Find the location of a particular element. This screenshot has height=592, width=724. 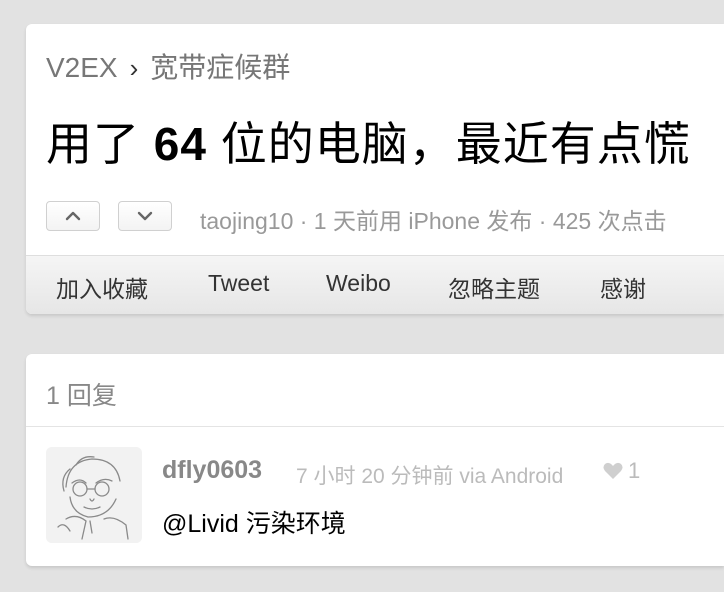

avatar is located at coordinates (94, 495).